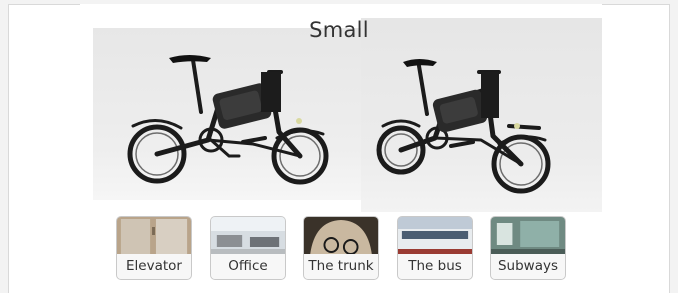 Image resolution: width=678 pixels, height=293 pixels. What do you see at coordinates (154, 237) in the screenshot?
I see `elevator-scene-icon` at bounding box center [154, 237].